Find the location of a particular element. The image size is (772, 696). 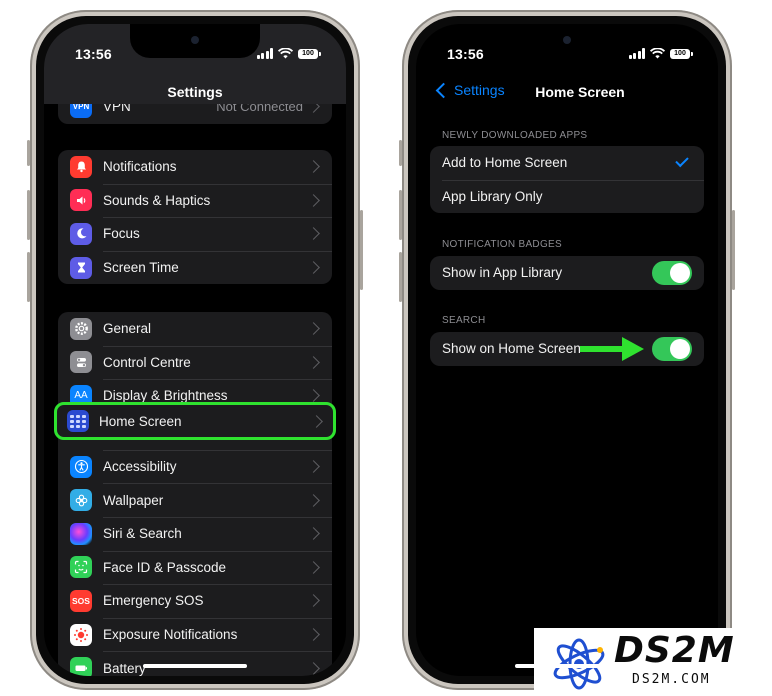

page-title: Settings is located at coordinates (195, 92).